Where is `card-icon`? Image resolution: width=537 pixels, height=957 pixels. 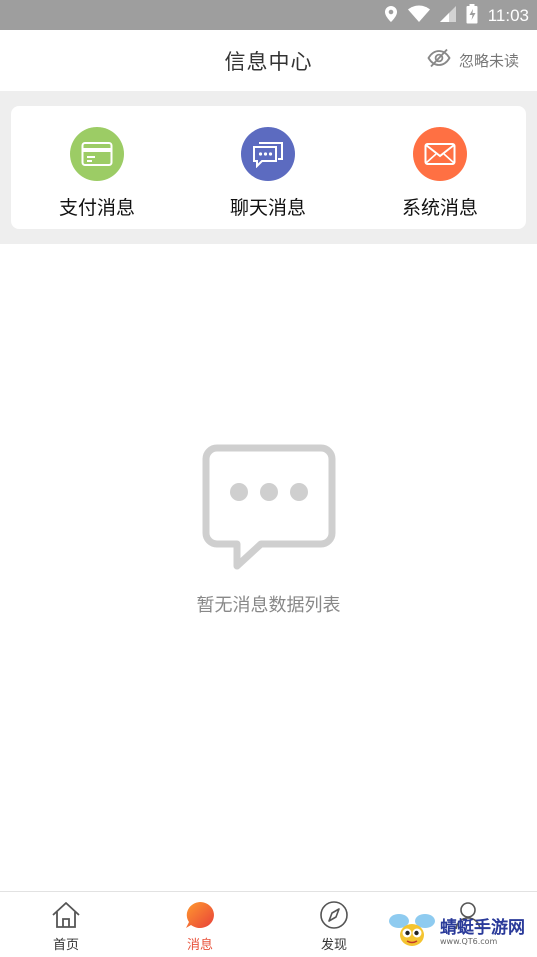
card-icon is located at coordinates (97, 154).